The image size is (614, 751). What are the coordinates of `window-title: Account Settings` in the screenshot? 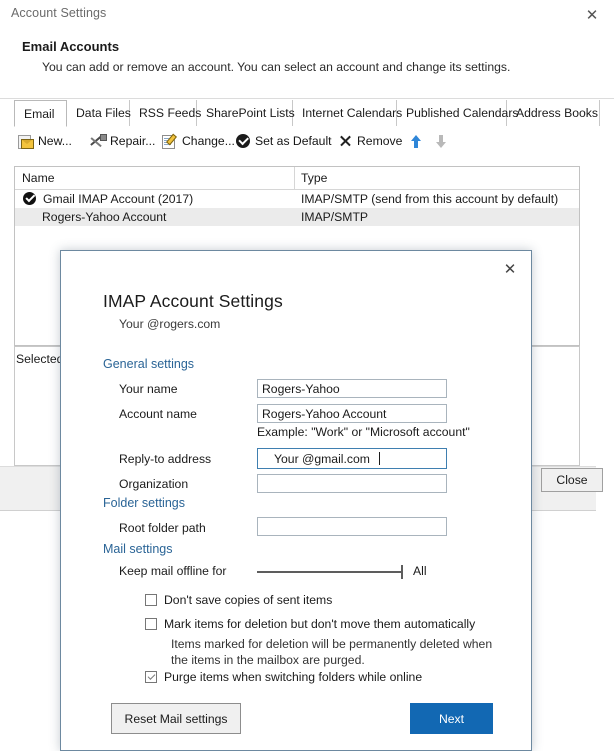 It's located at (59, 13).